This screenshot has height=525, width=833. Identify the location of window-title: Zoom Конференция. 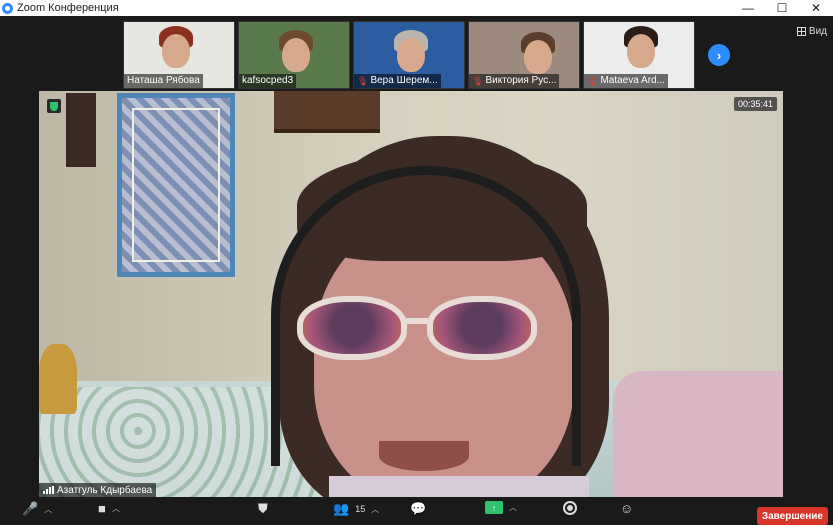
(68, 8).